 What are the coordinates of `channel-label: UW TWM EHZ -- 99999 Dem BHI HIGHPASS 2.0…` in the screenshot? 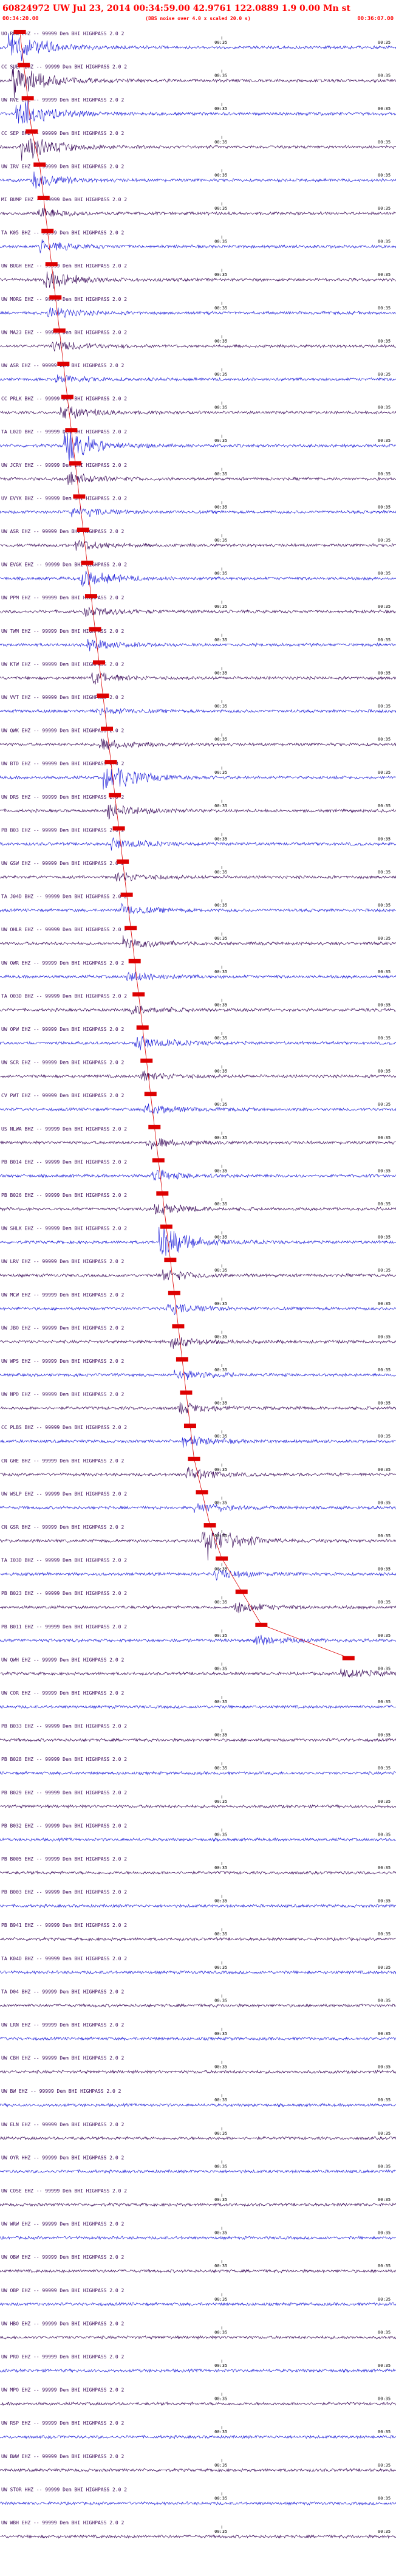 It's located at (62, 632).